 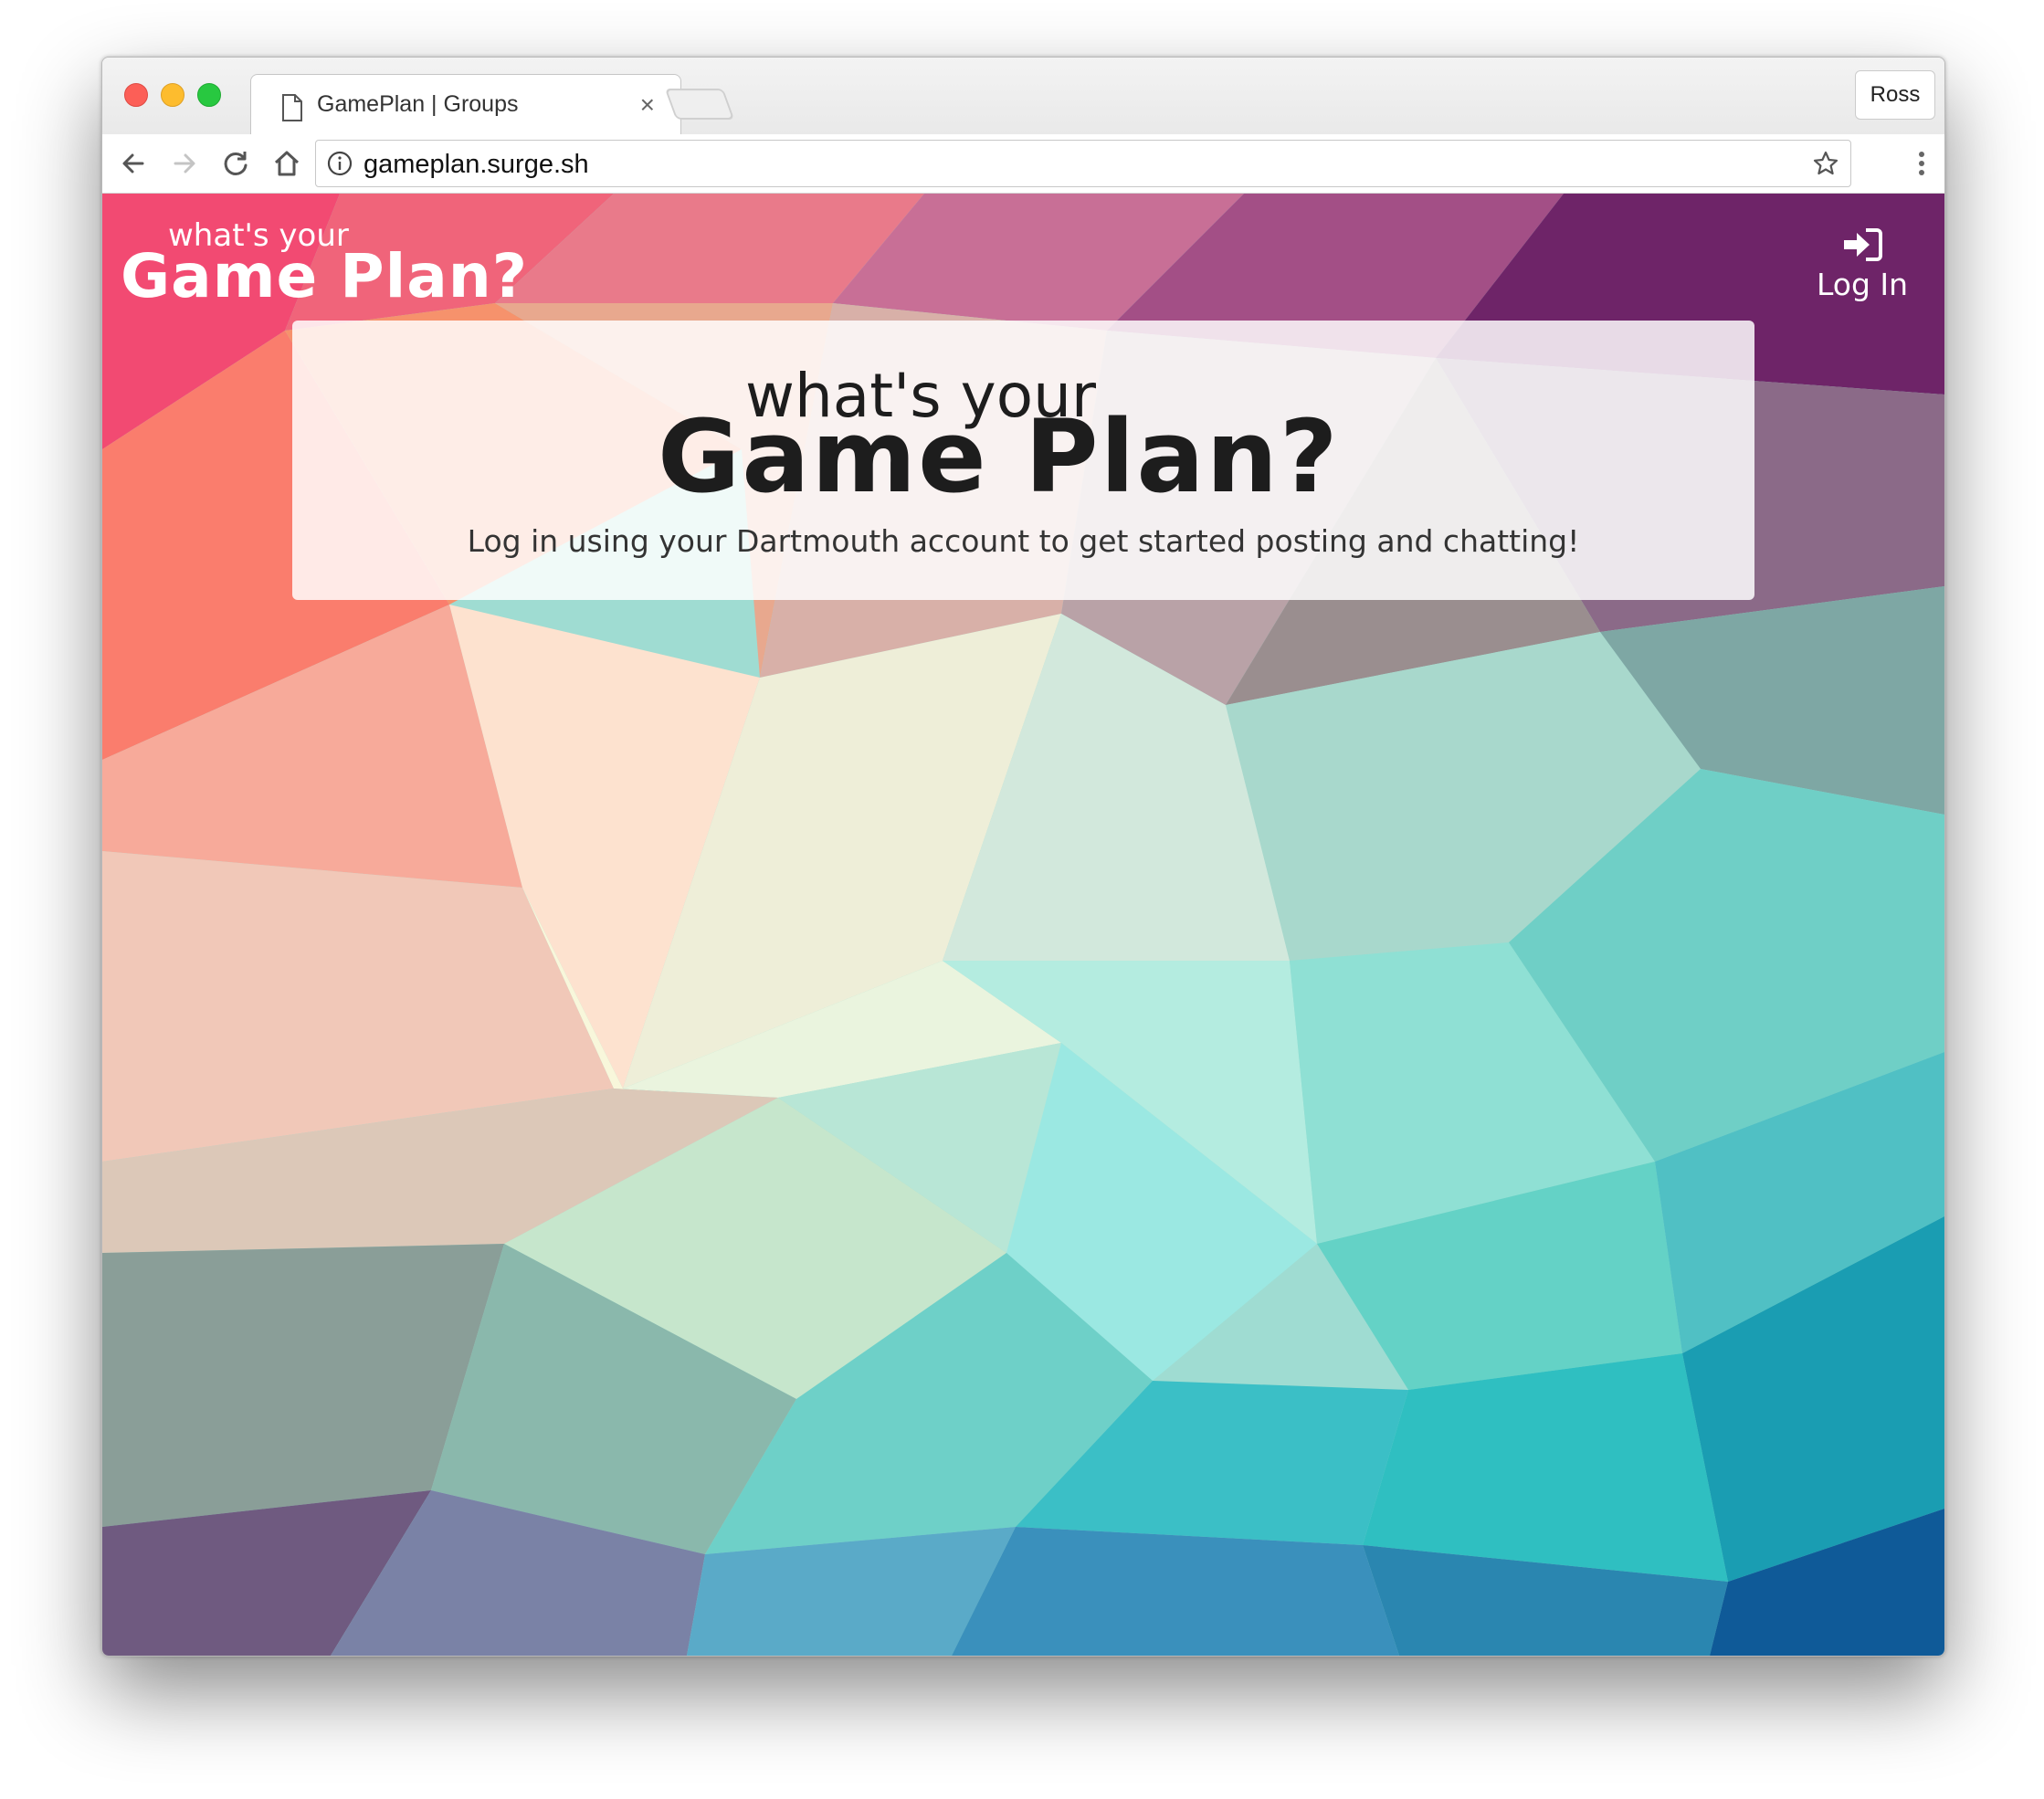 I want to click on minimize-window-button, so click(x=172, y=95).